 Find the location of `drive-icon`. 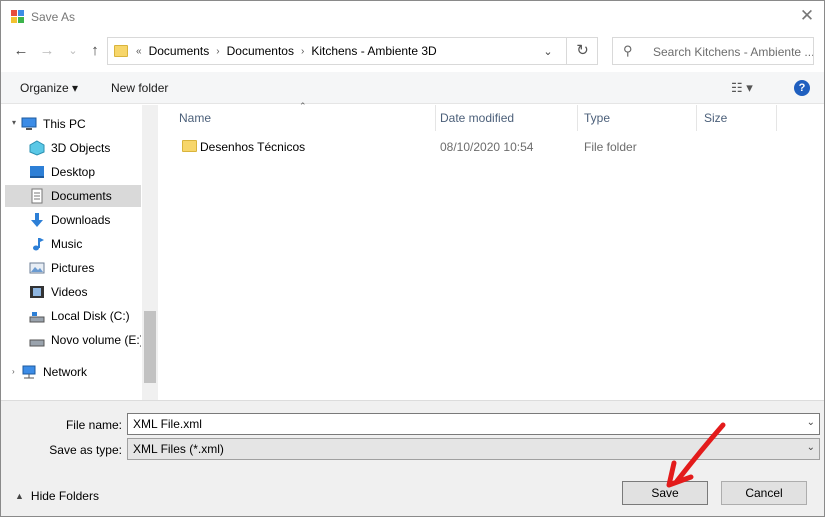

drive-icon is located at coordinates (37, 343).